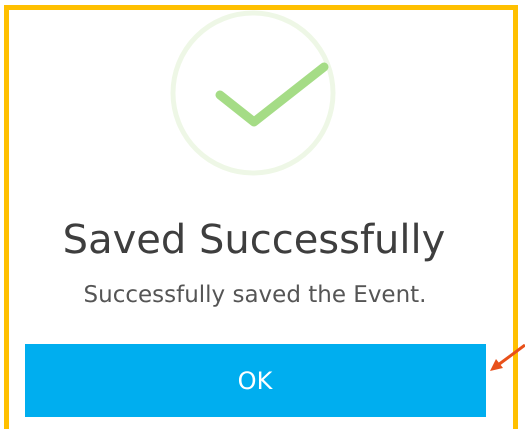  What do you see at coordinates (506, 359) in the screenshot?
I see `arrow-icon` at bounding box center [506, 359].